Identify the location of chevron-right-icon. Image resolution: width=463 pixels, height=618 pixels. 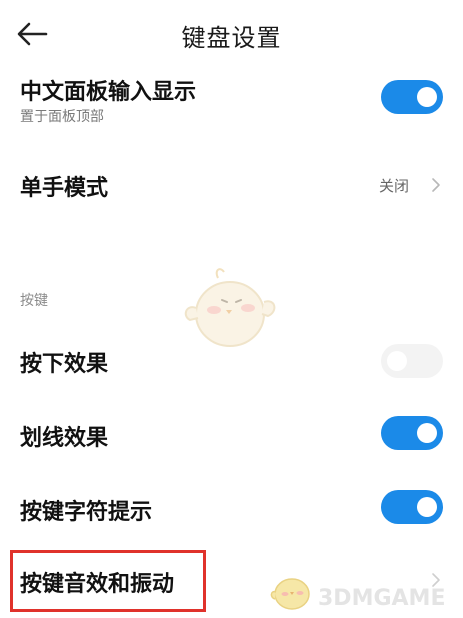
(436, 185).